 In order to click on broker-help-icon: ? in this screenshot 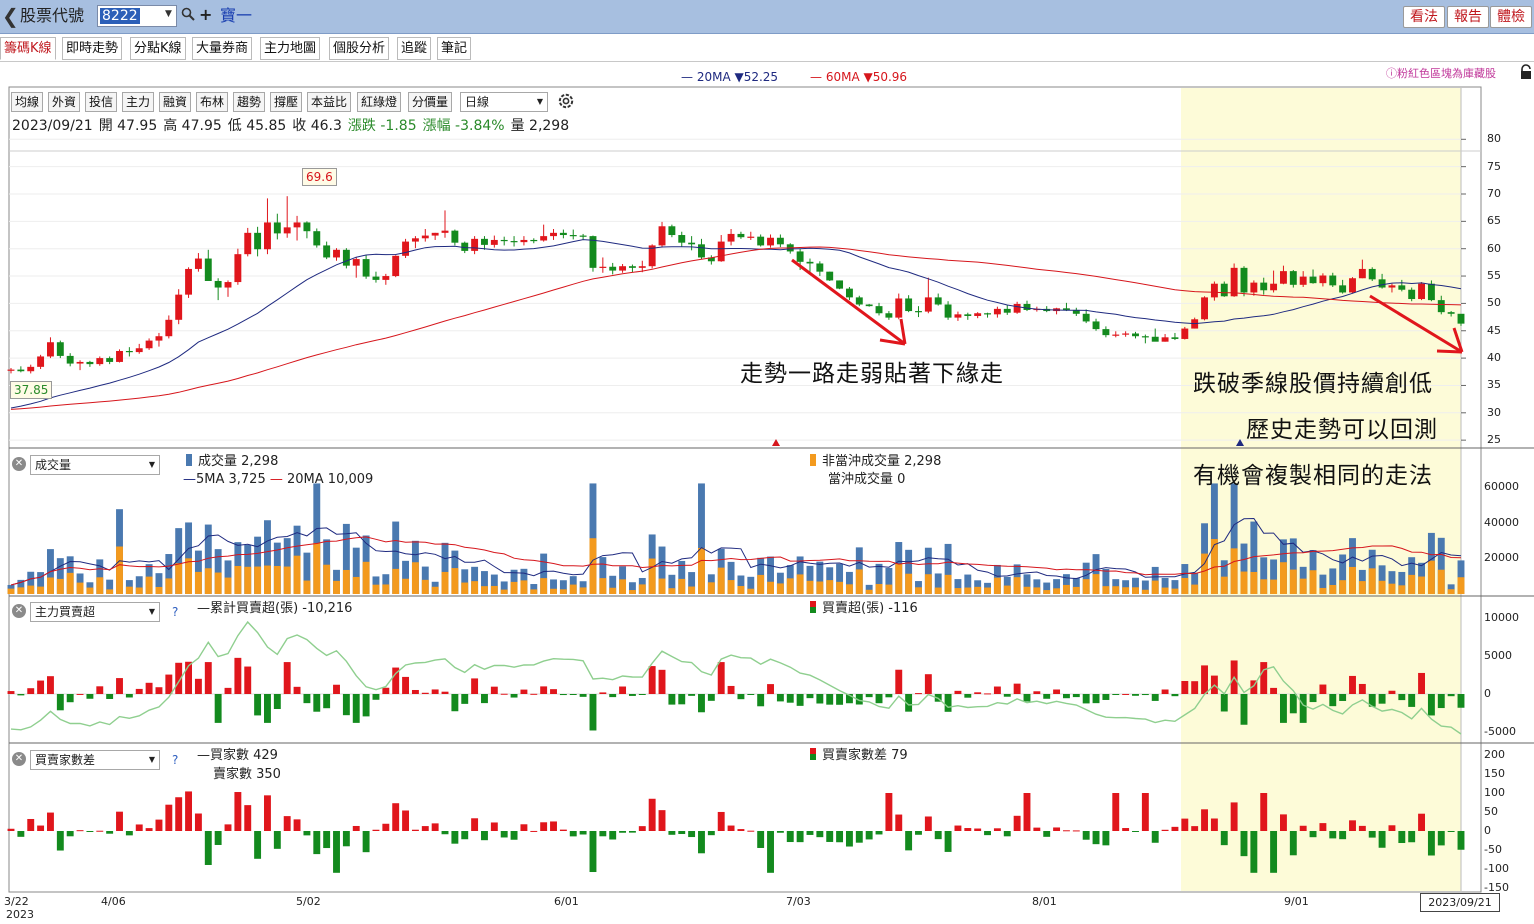, I will do `click(175, 760)`.